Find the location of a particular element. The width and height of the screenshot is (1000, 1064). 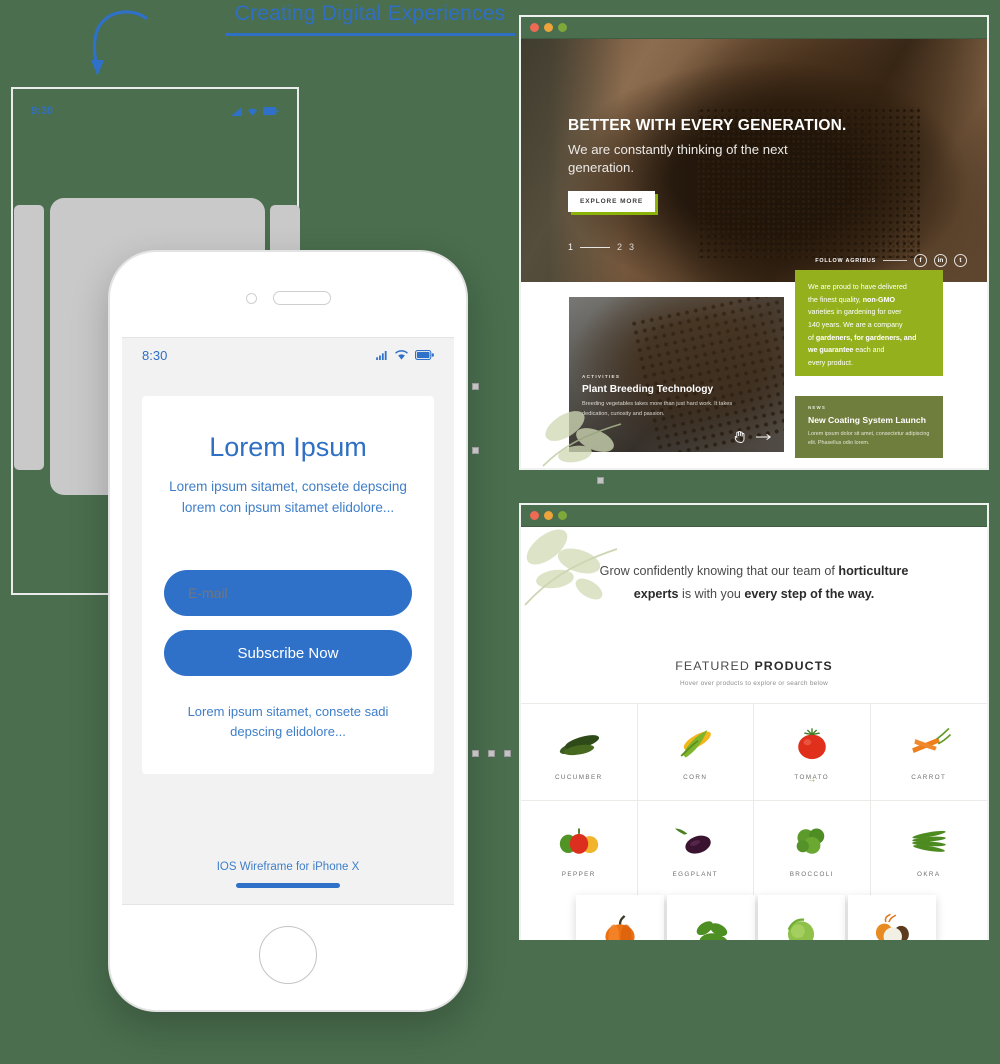

promo-line-4: 140 years. We are a company is located at coordinates (855, 324).